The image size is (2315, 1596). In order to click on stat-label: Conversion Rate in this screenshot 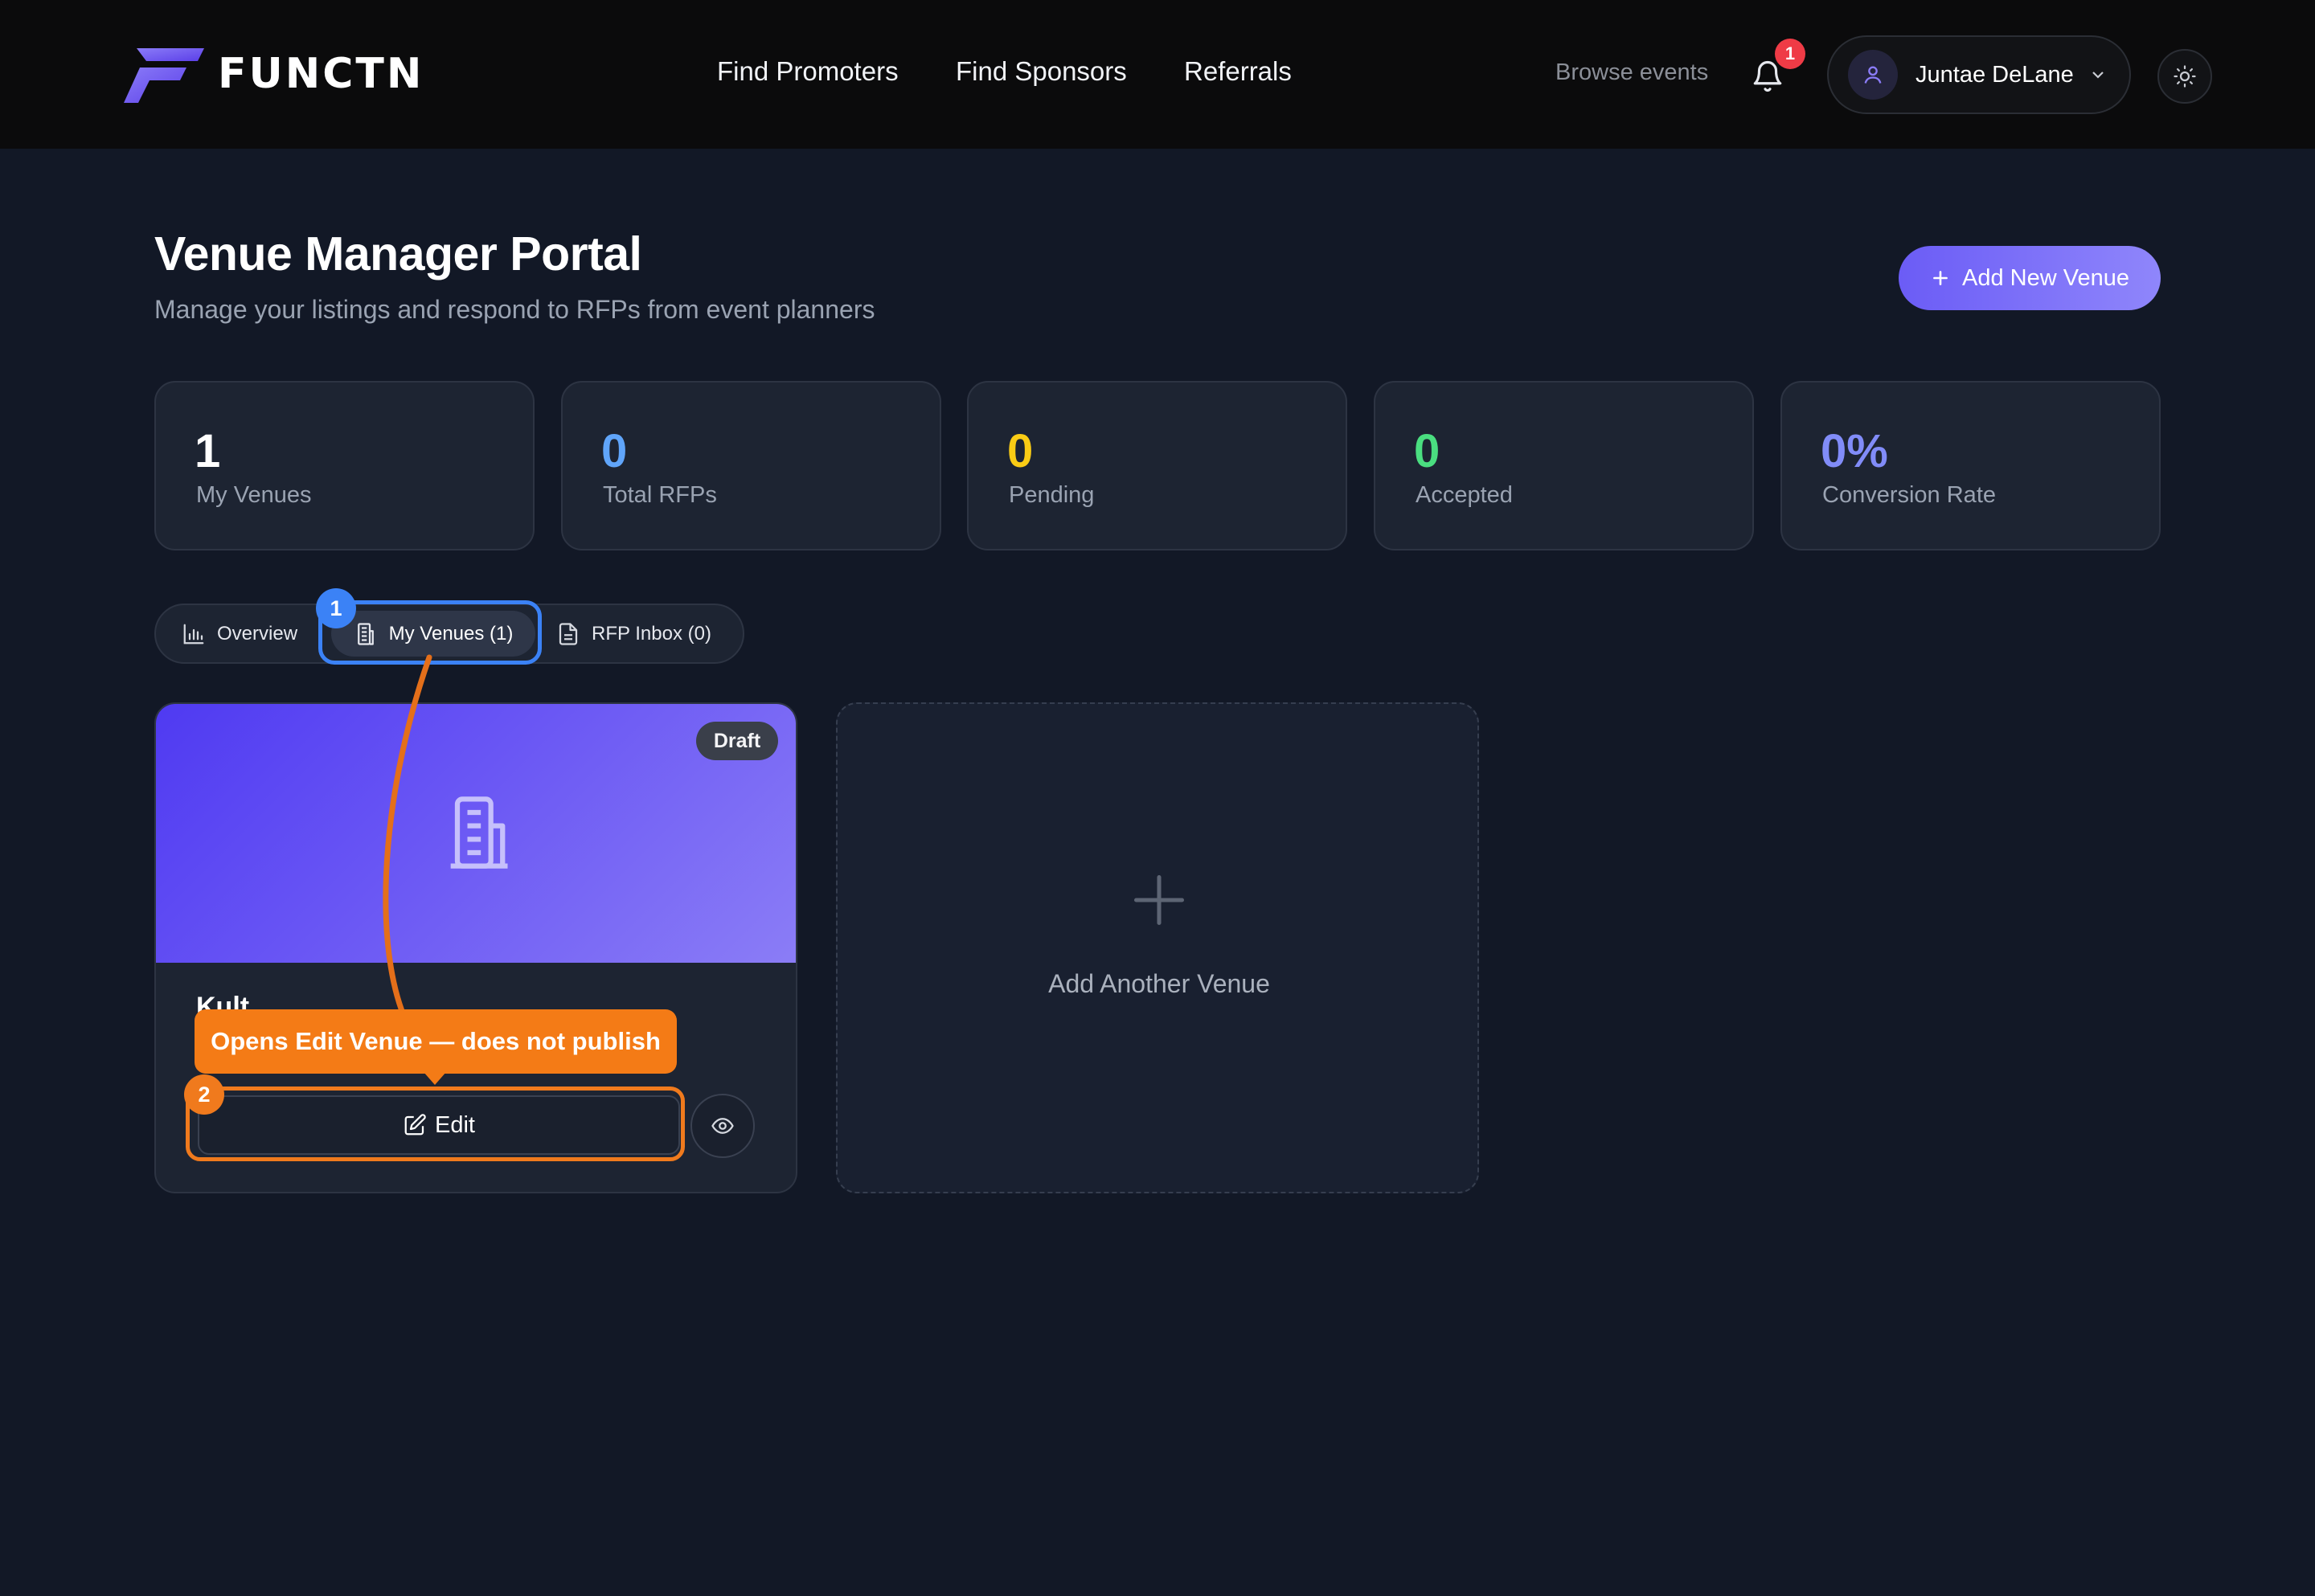, I will do `click(1909, 495)`.